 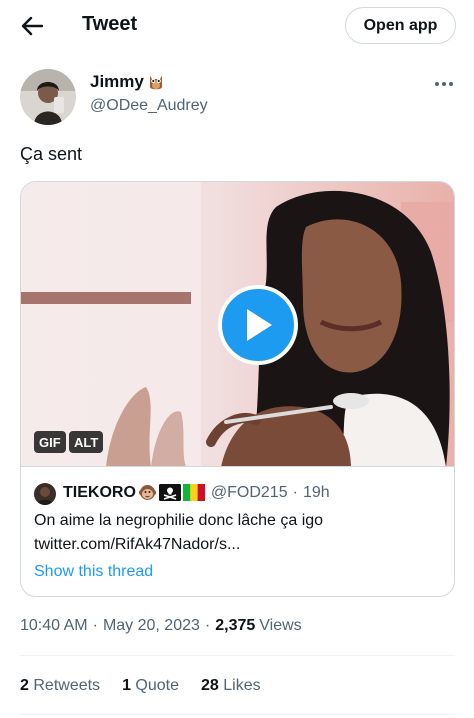 What do you see at coordinates (60, 686) in the screenshot?
I see `retweets-stat: 2 Retweets` at bounding box center [60, 686].